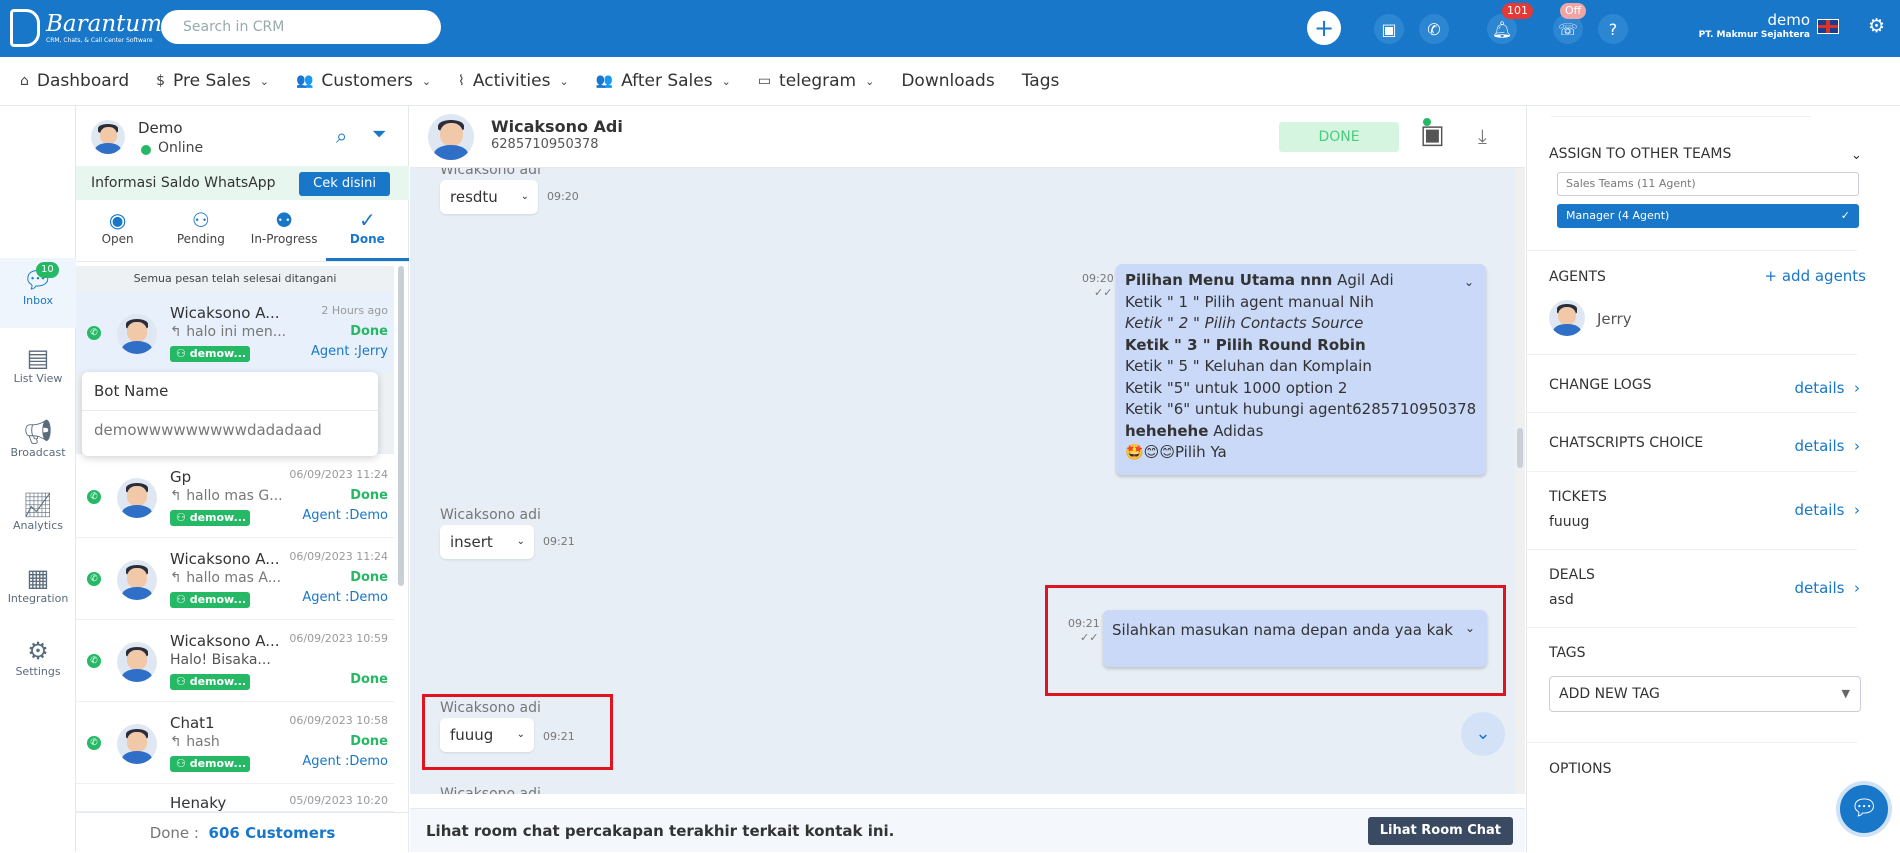 The height and width of the screenshot is (853, 1900). I want to click on tab-pending: ⚇ Pending, so click(200, 232).